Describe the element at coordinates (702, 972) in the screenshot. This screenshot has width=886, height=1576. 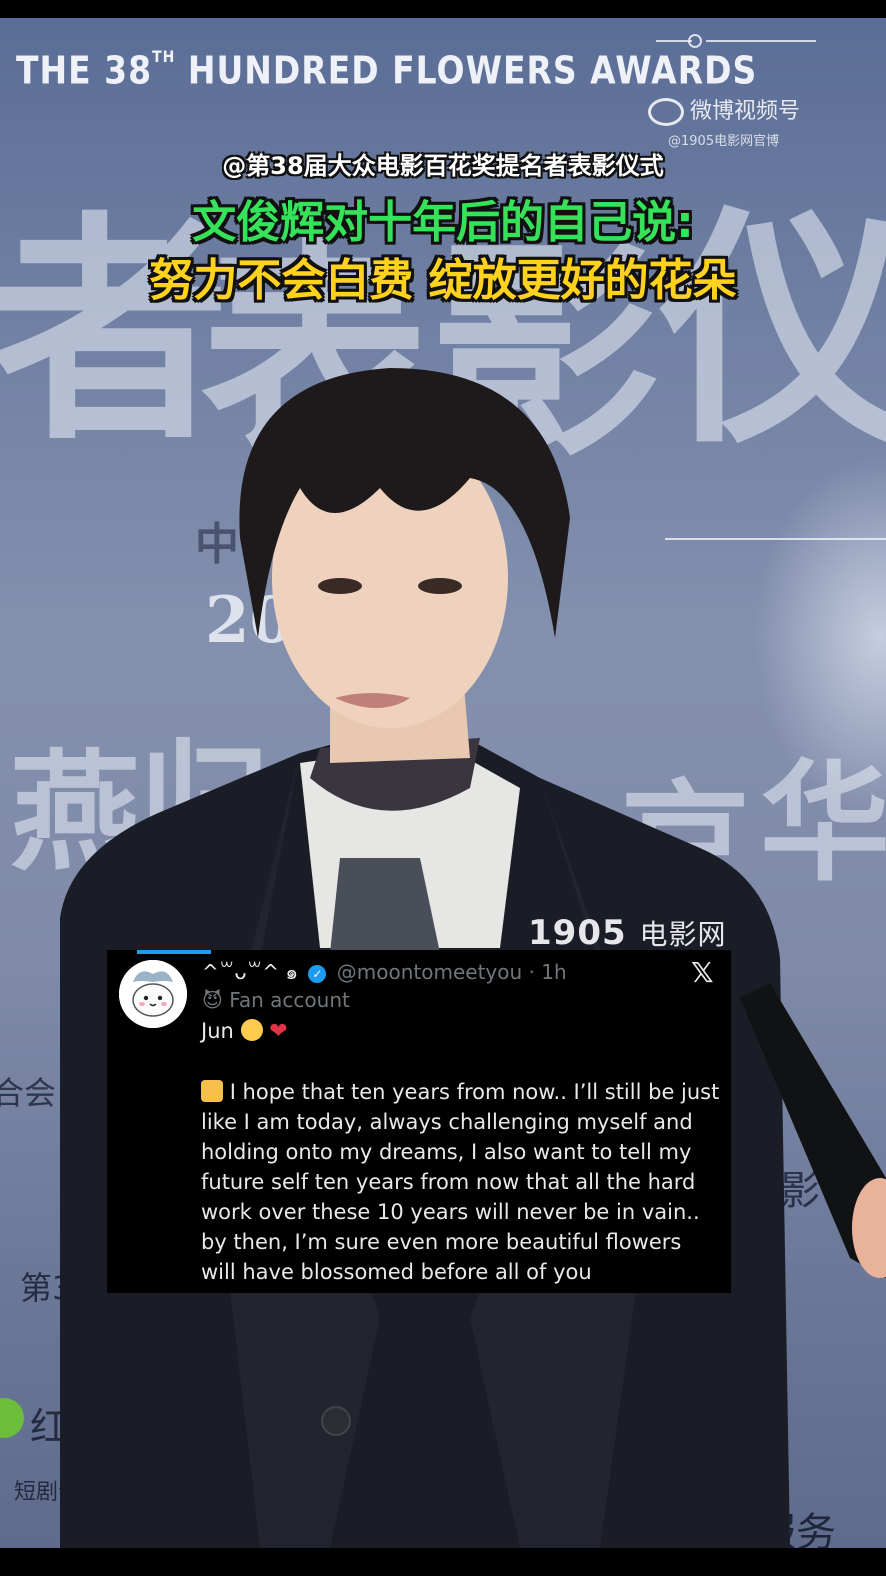
I see `x-logo-icon: 𝕏` at that location.